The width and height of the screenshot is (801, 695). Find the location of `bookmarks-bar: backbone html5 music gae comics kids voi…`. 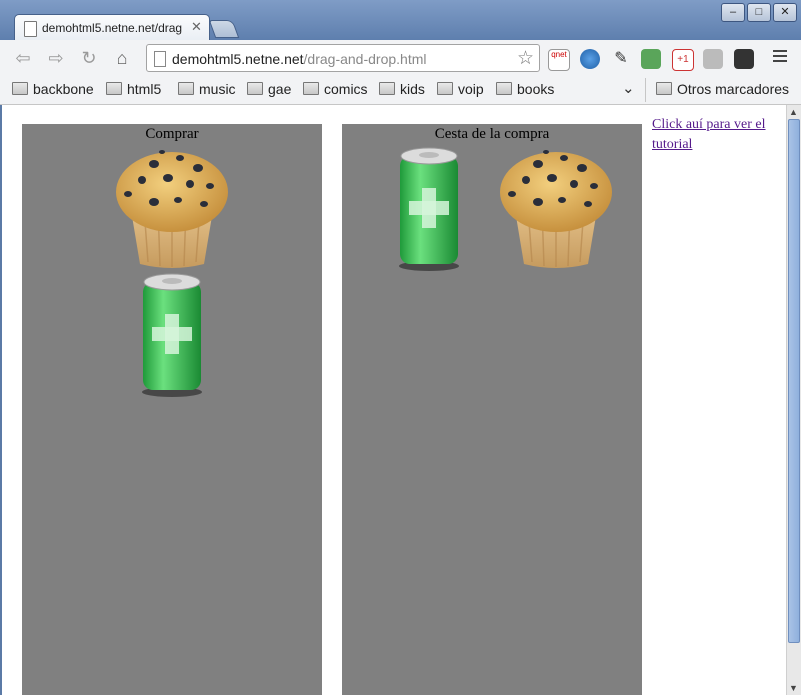

bookmarks-bar: backbone html5 music gae comics kids voi… is located at coordinates (400, 90).